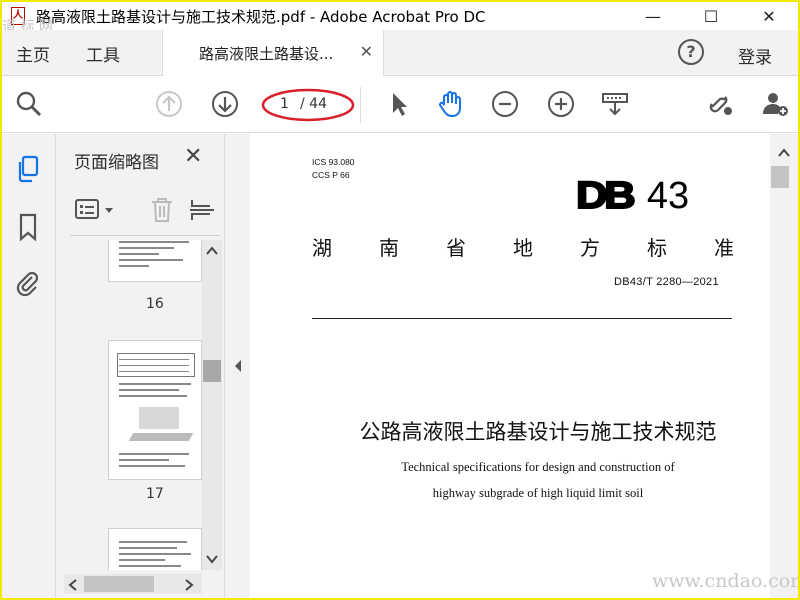 This screenshot has width=800, height=600. What do you see at coordinates (103, 53) in the screenshot?
I see `tools-menu: 工具` at bounding box center [103, 53].